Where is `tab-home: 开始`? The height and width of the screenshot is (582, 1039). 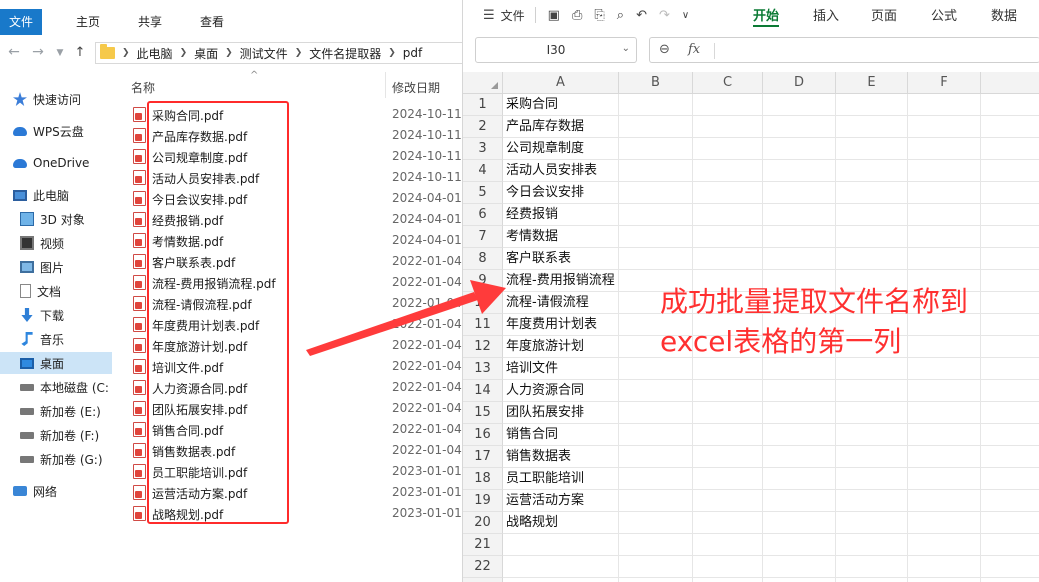
tab-home: 开始 is located at coordinates (766, 14).